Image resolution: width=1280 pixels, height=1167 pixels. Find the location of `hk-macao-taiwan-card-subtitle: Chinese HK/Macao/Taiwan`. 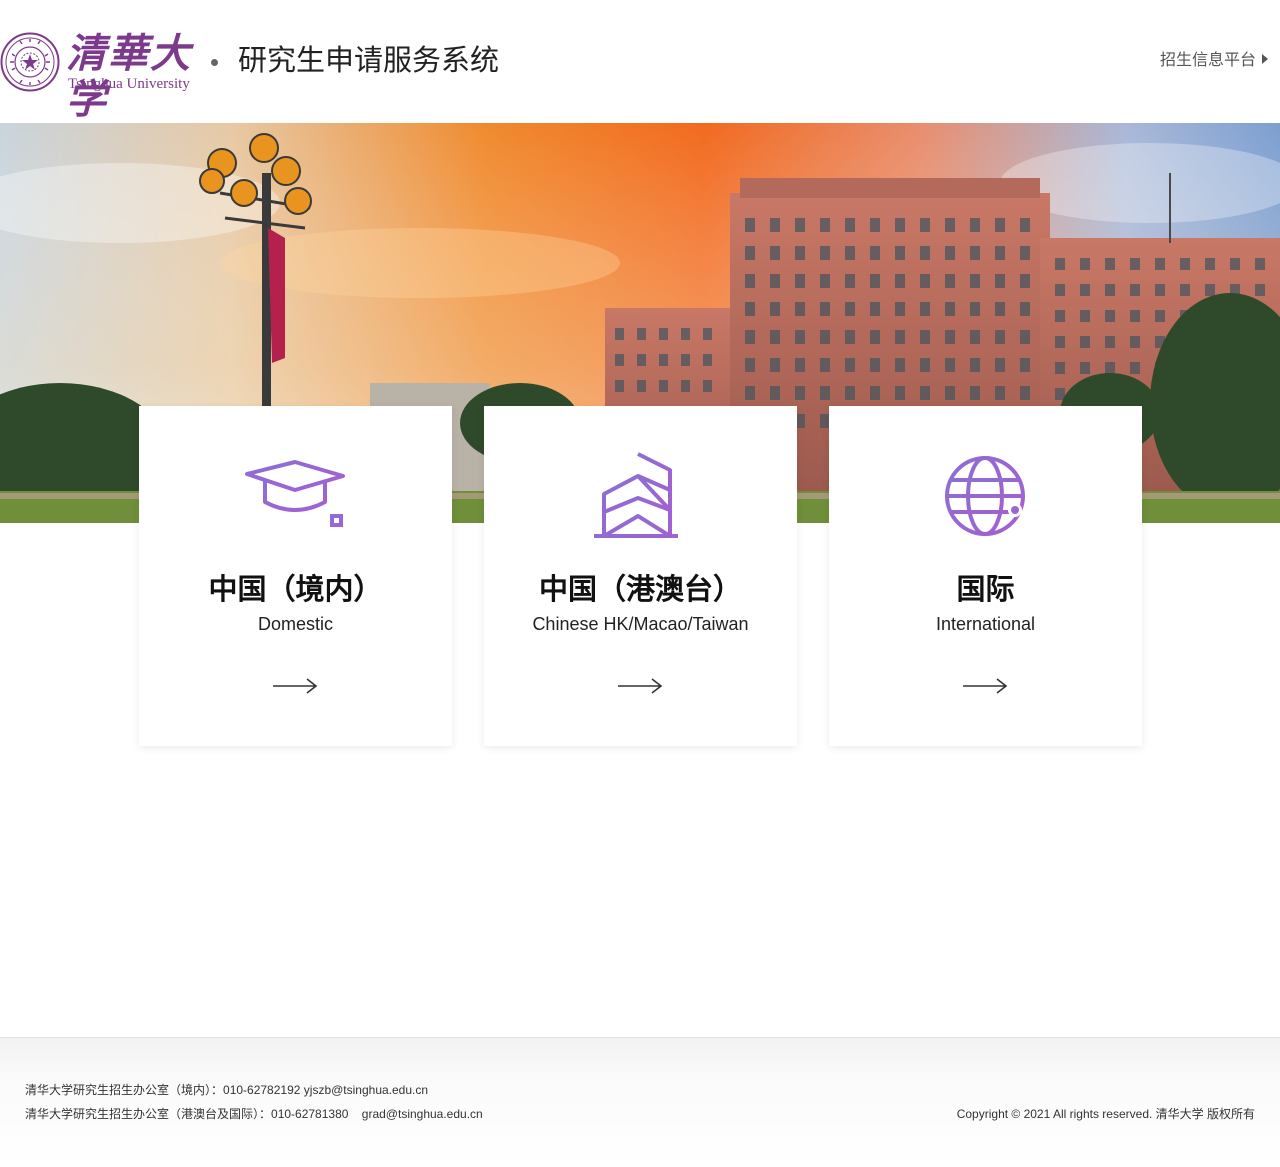

hk-macao-taiwan-card-subtitle: Chinese HK/Macao/Taiwan is located at coordinates (640, 624).